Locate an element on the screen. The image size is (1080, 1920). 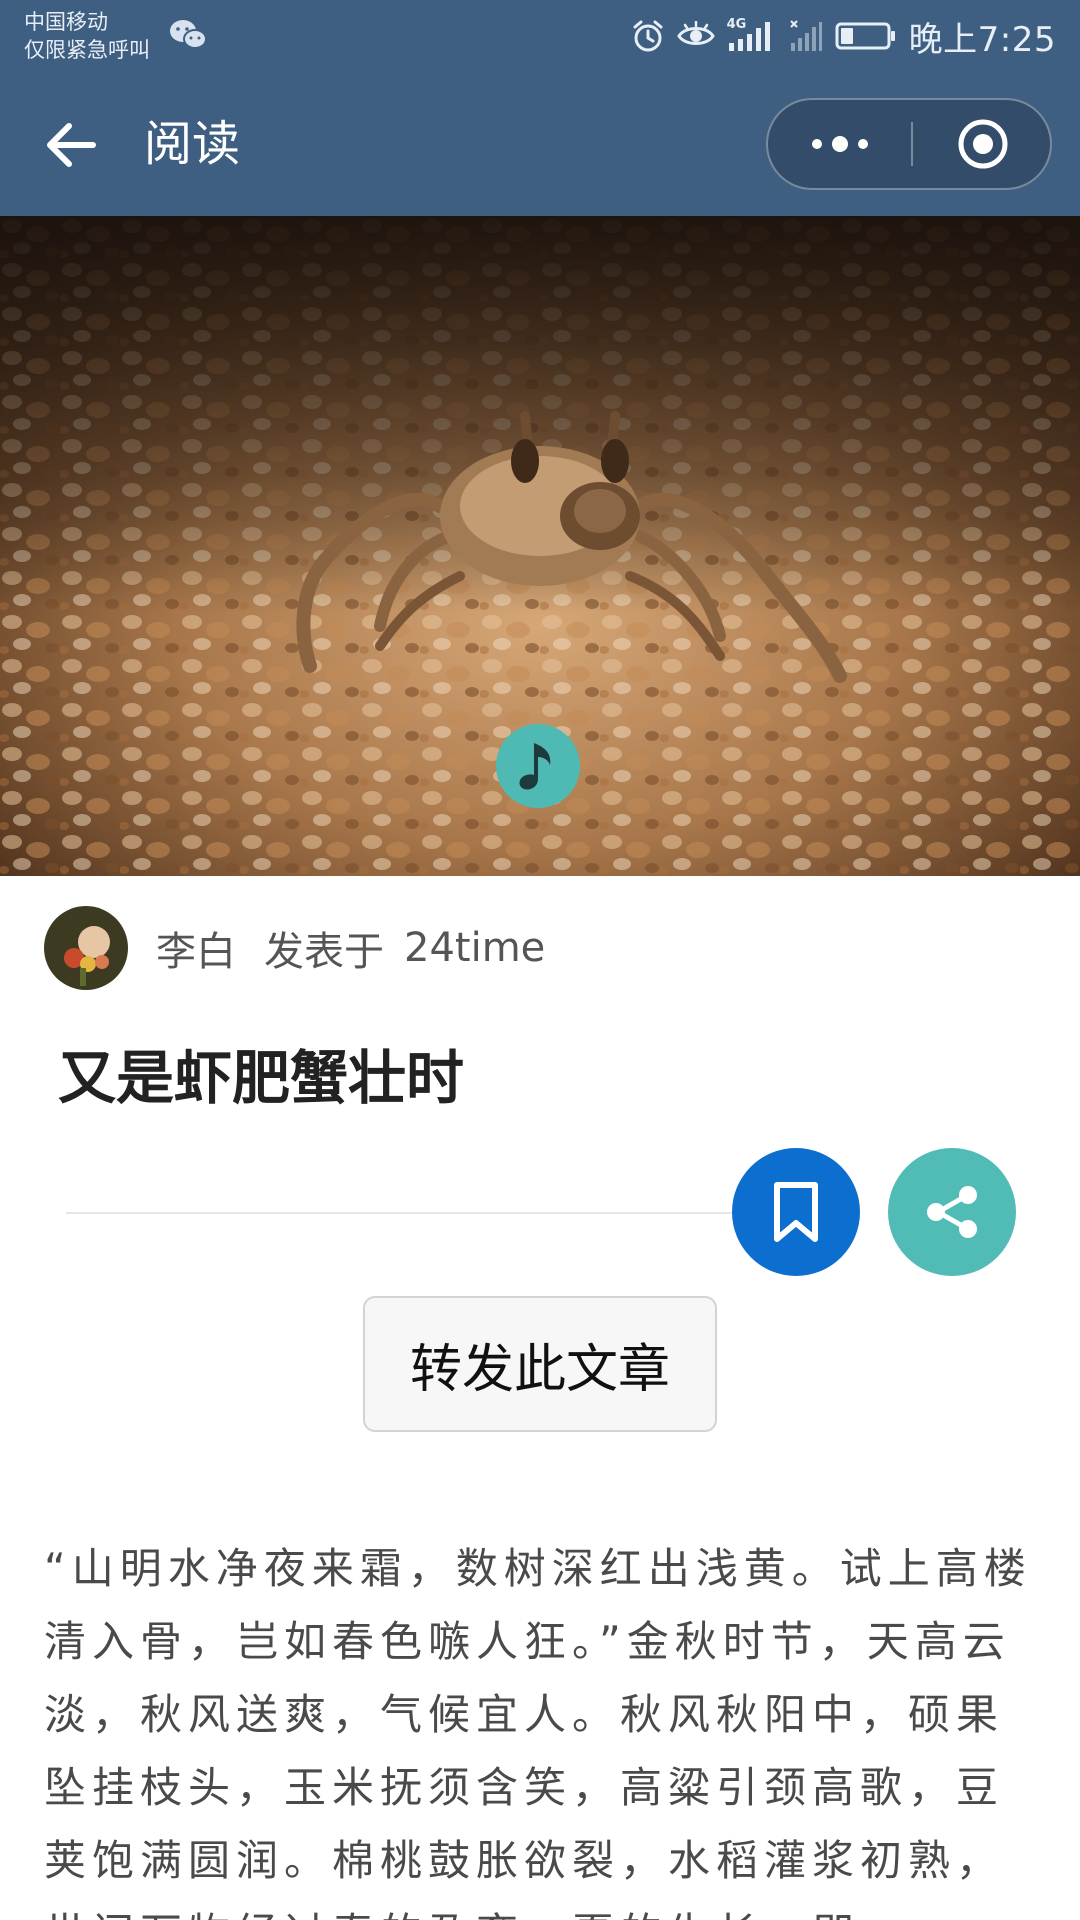
avatar-image is located at coordinates (86, 948).